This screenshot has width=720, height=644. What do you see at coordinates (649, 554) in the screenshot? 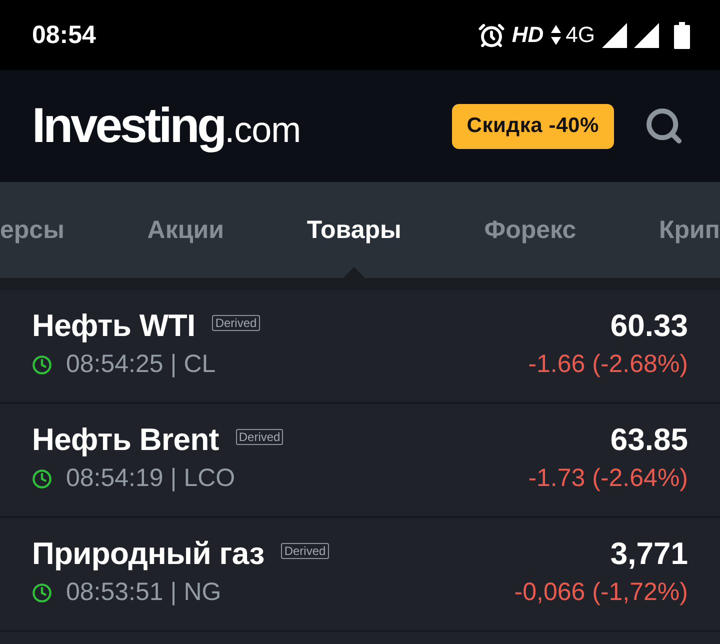
I see `last-price: 3,771` at bounding box center [649, 554].